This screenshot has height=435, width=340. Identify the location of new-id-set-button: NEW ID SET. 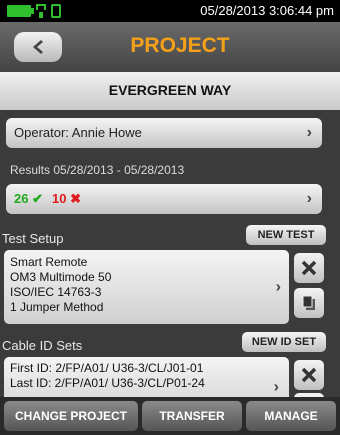
(284, 342).